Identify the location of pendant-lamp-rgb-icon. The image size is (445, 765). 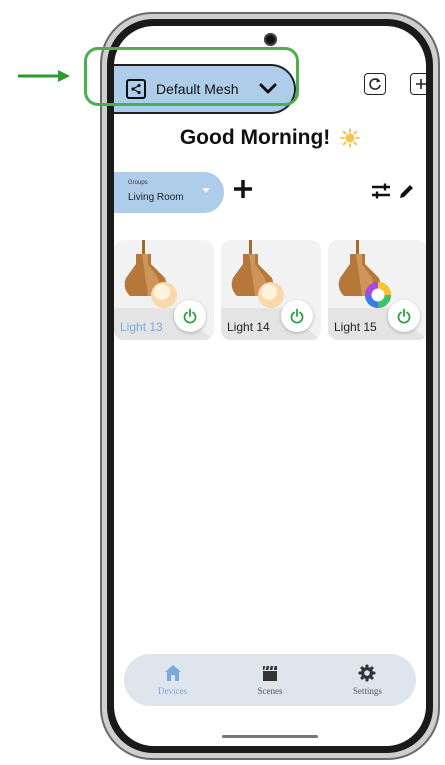
(364, 274).